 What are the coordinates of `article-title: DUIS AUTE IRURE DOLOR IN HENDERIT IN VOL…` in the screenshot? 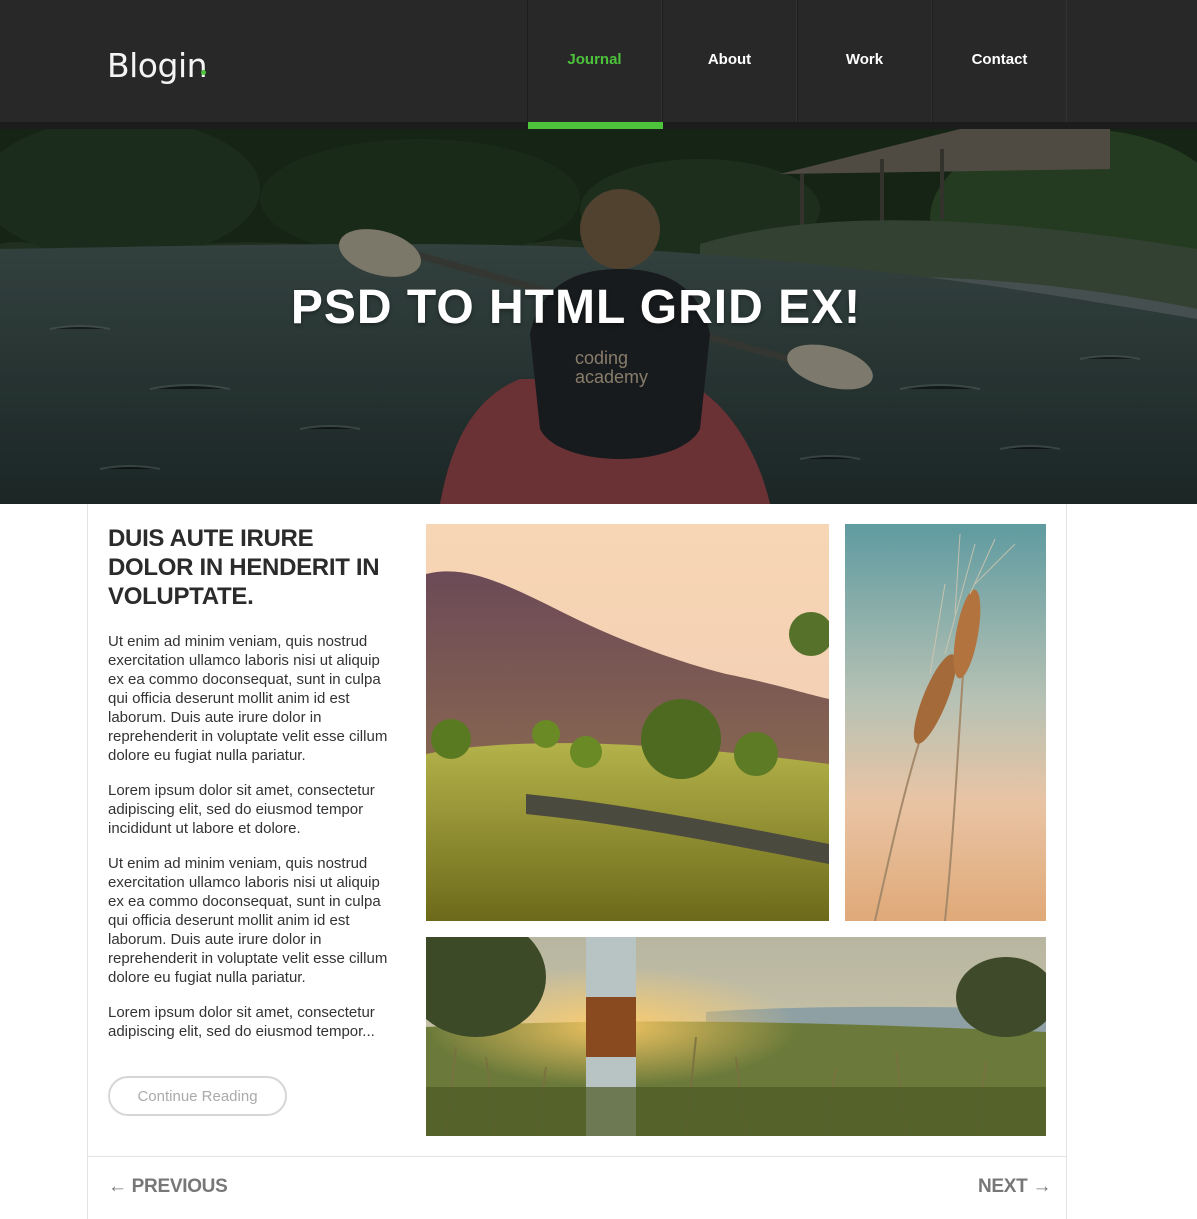 It's located at (244, 567).